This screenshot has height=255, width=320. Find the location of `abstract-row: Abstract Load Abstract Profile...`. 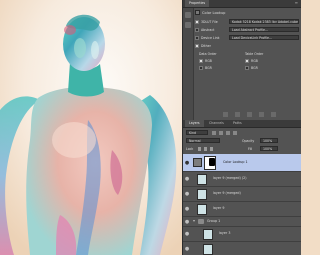

abstract-row: Abstract Load Abstract Profile... is located at coordinates (247, 30).